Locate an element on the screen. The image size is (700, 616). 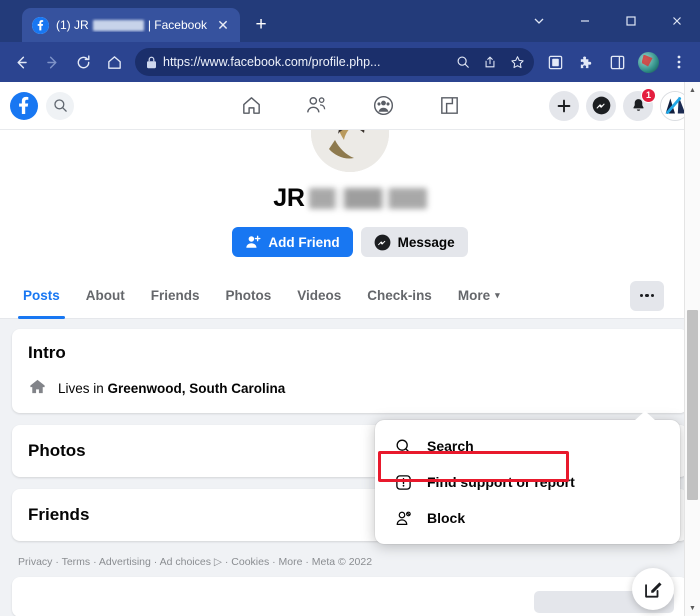
intro-location: Greenwood, South Carolina is located at coordinates (196, 388).